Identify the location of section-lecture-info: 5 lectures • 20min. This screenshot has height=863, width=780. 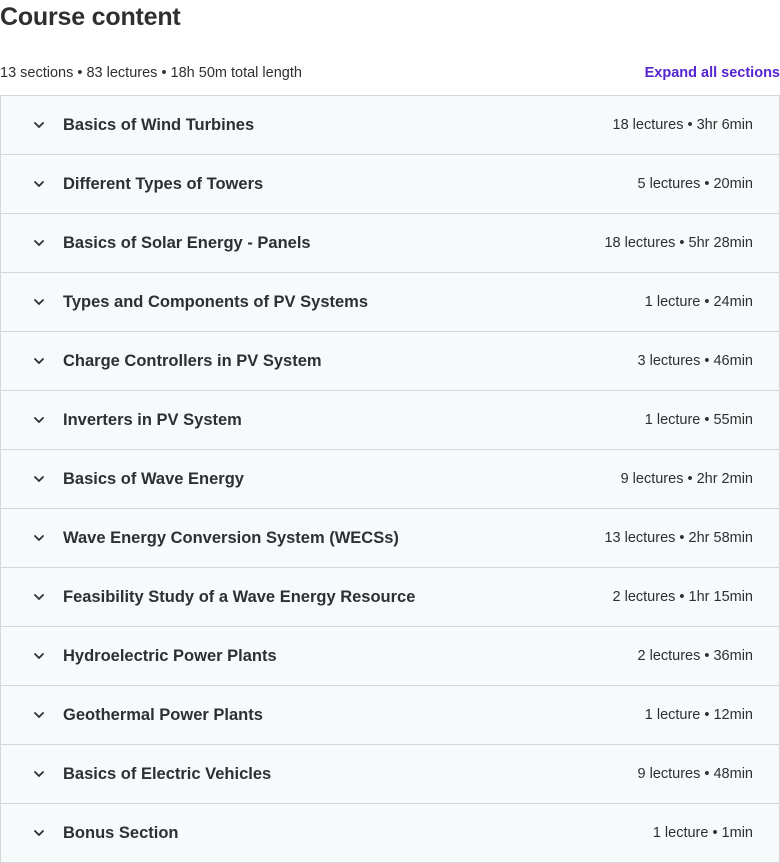
(695, 184).